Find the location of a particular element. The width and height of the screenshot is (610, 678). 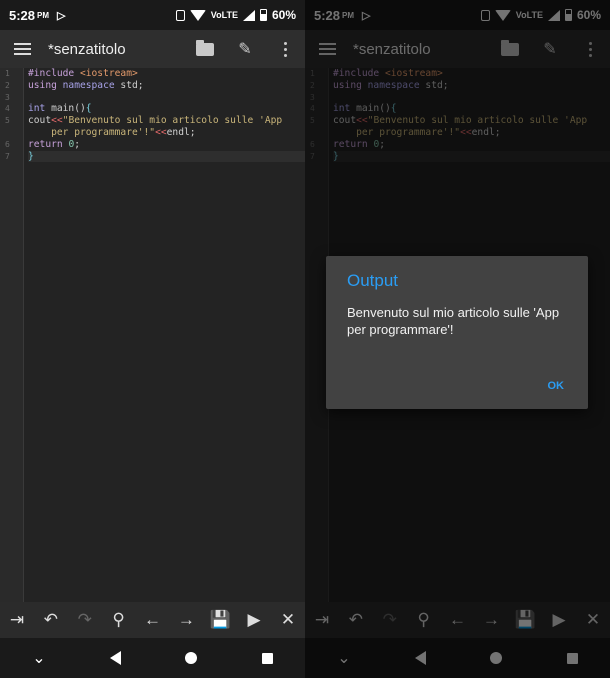

wifi-icon is located at coordinates (197, 15).